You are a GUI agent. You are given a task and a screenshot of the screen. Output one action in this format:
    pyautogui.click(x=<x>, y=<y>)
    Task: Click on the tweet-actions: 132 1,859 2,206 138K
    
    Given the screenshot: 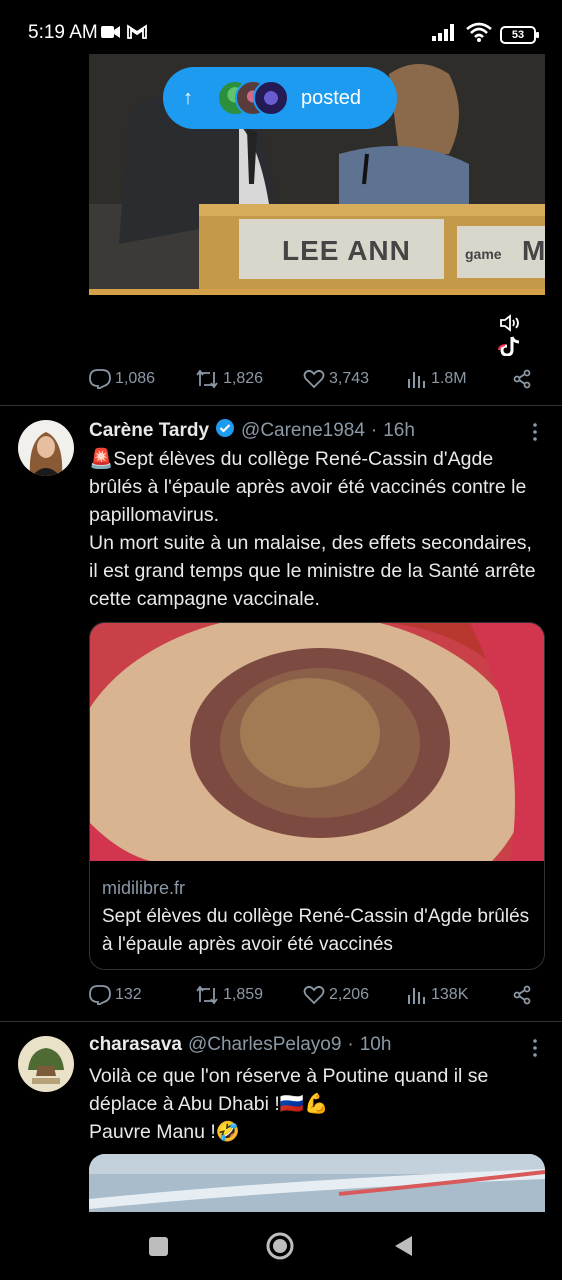 What is the action you would take?
    pyautogui.click(x=314, y=995)
    